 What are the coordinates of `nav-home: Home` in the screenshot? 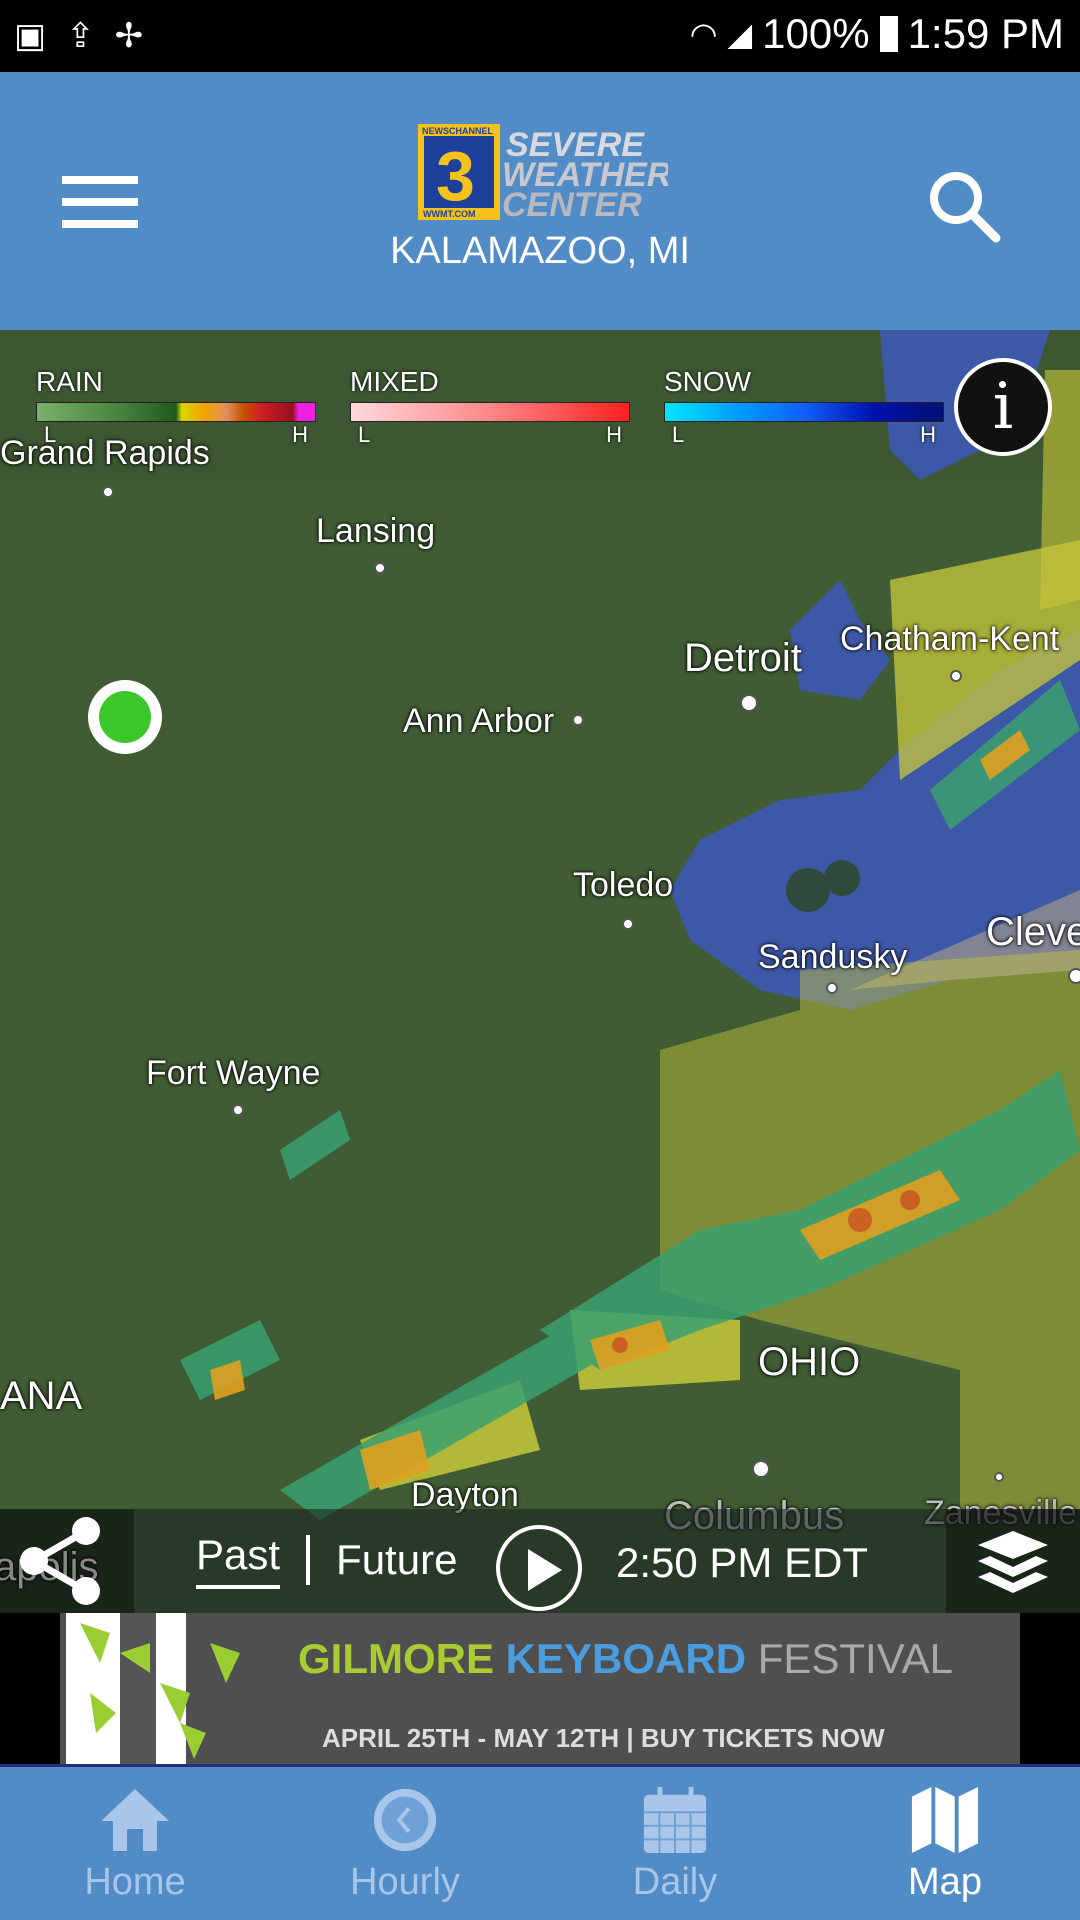 It's located at (135, 1843).